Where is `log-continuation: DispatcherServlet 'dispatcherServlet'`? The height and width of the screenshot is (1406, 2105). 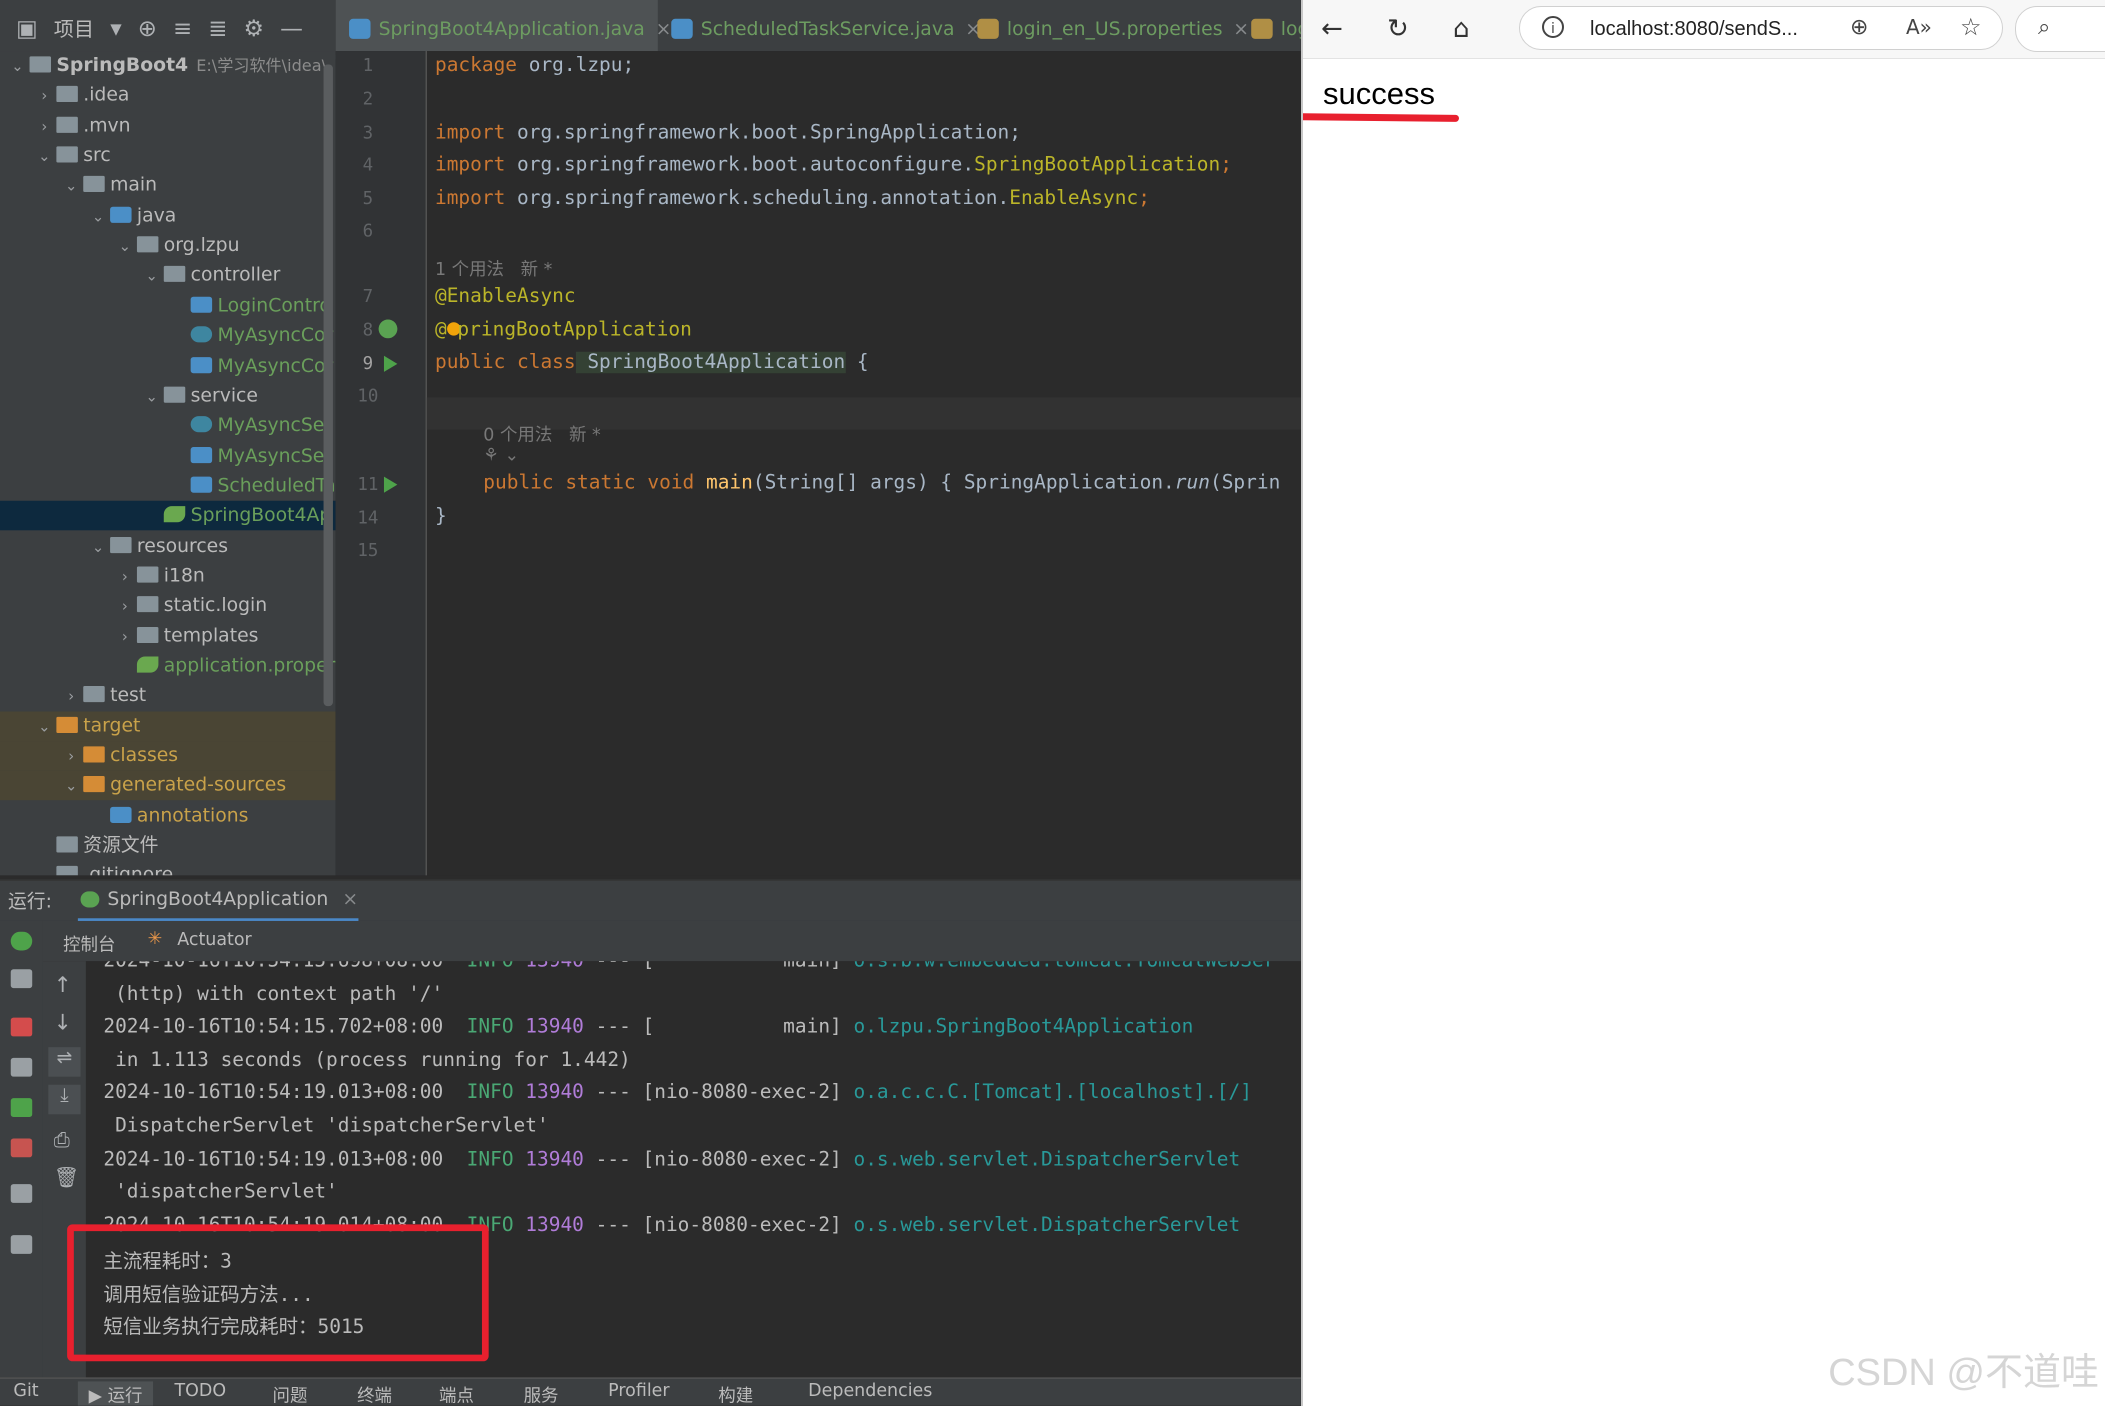
log-continuation: DispatcherServlet 'dispatcherServlet' is located at coordinates (326, 1126).